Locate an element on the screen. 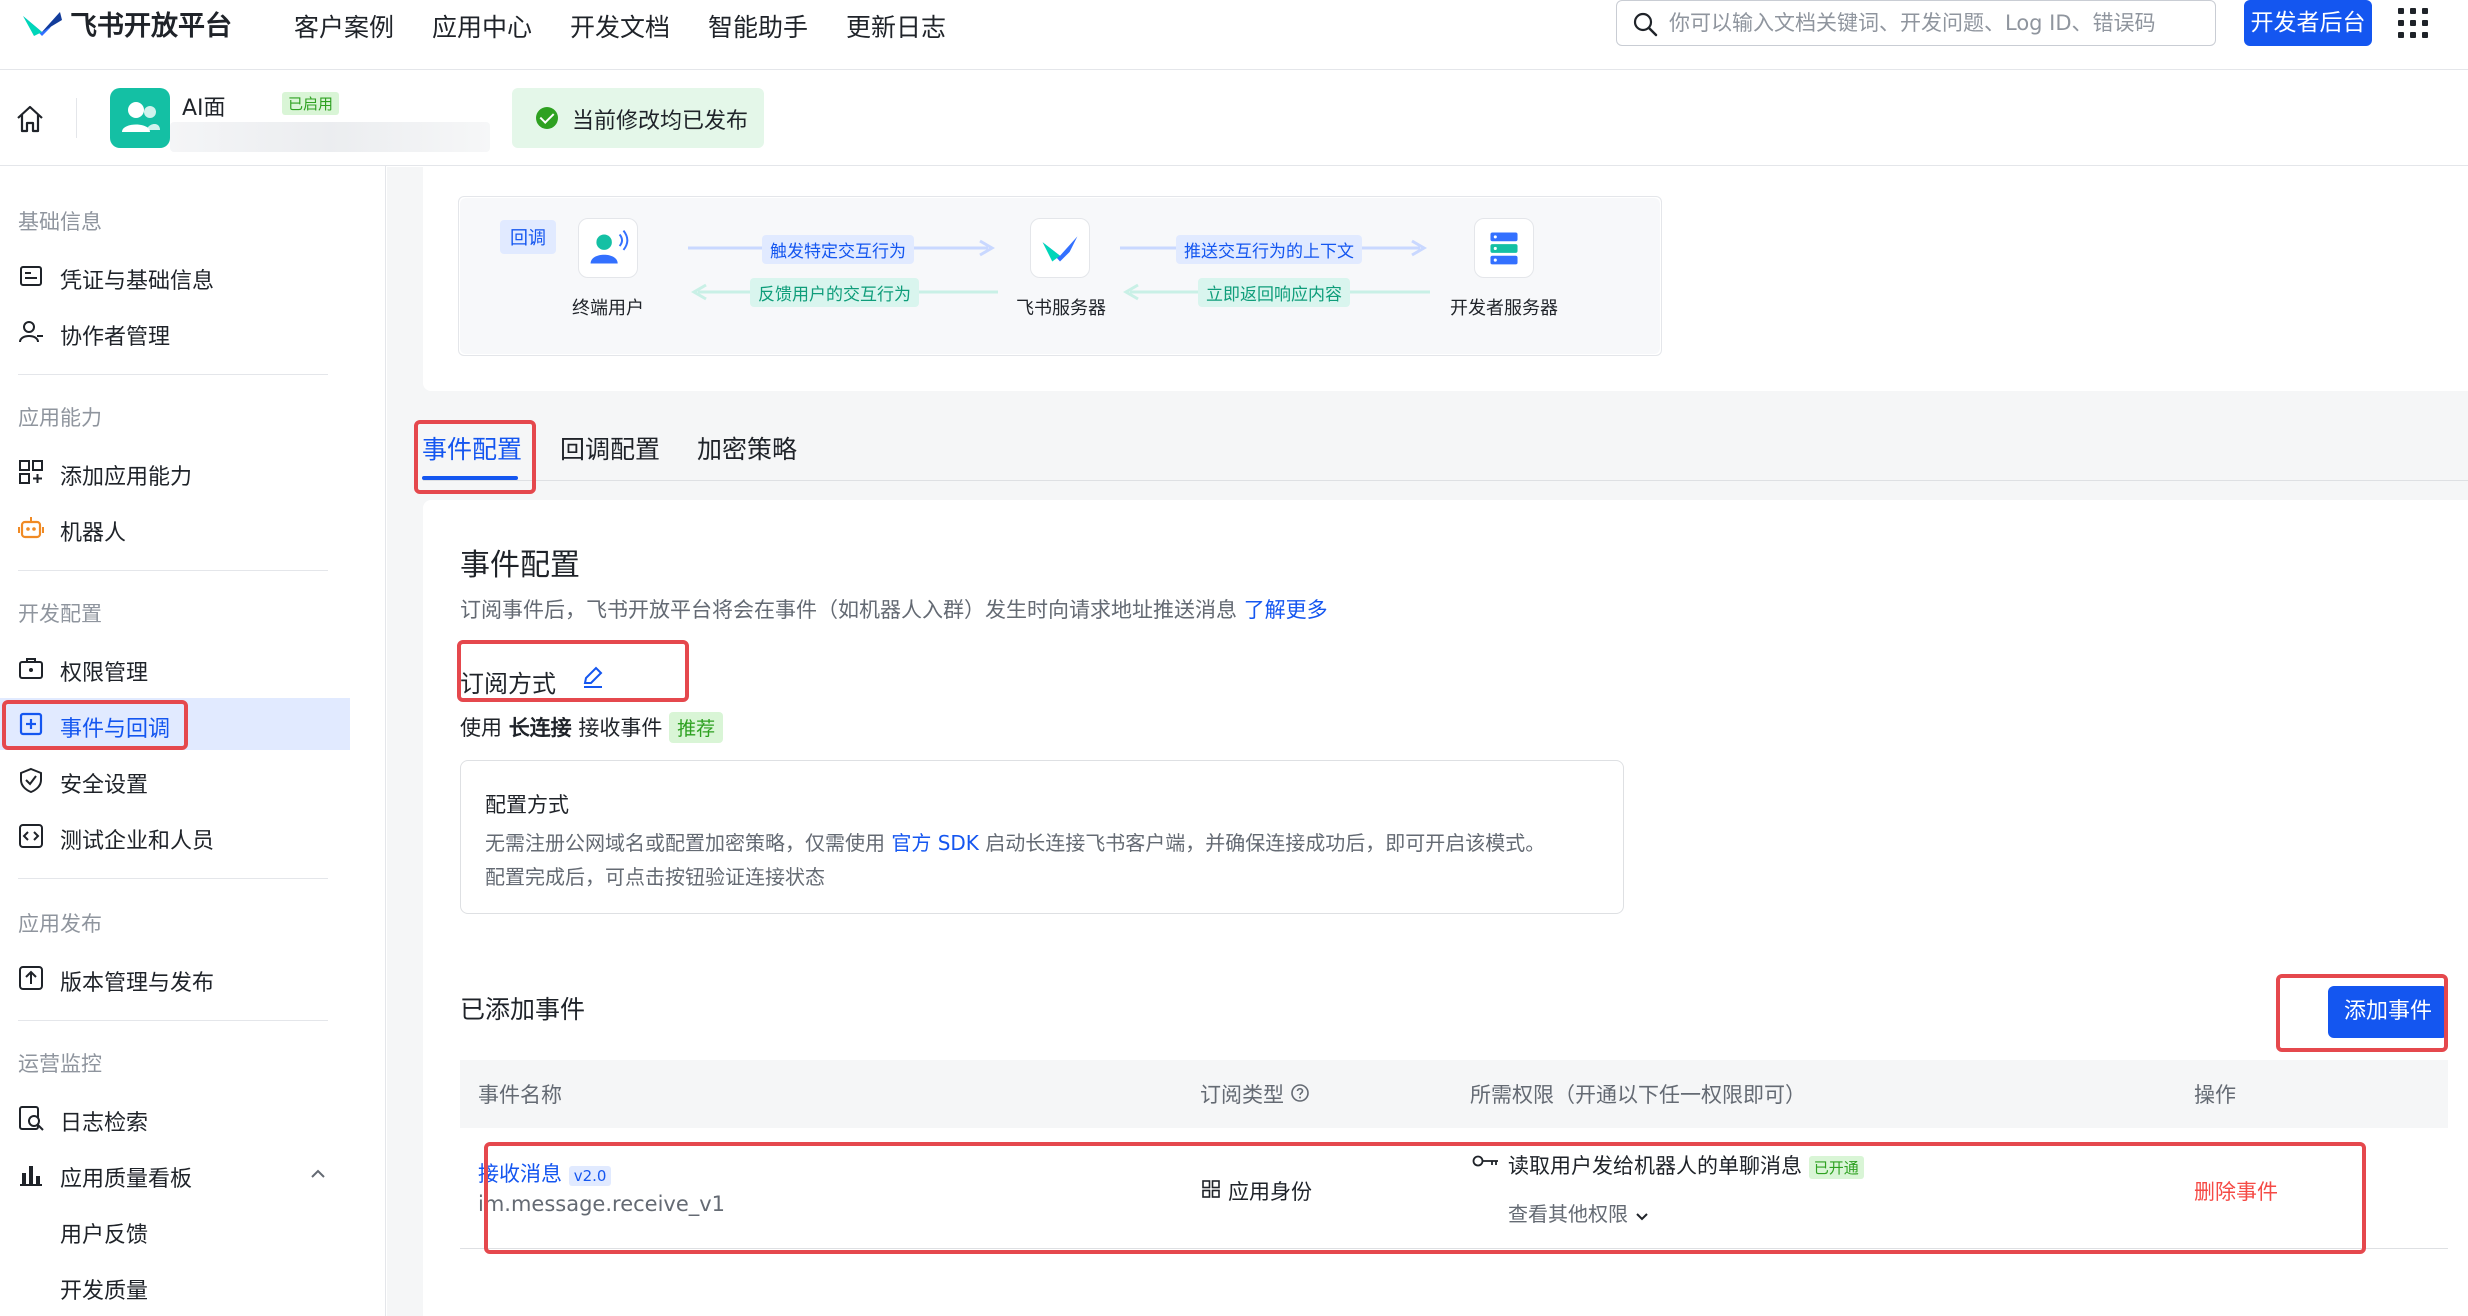 The height and width of the screenshot is (1316, 2468). nav-link-assistant: 智能助手 is located at coordinates (758, 26).